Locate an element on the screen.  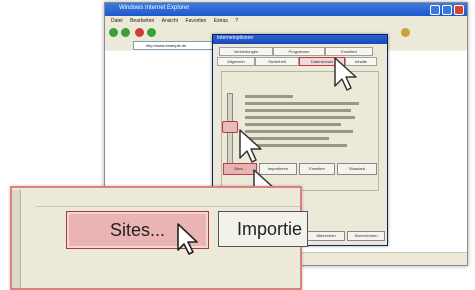
menu-datei: Datei is located at coordinates (117, 21).